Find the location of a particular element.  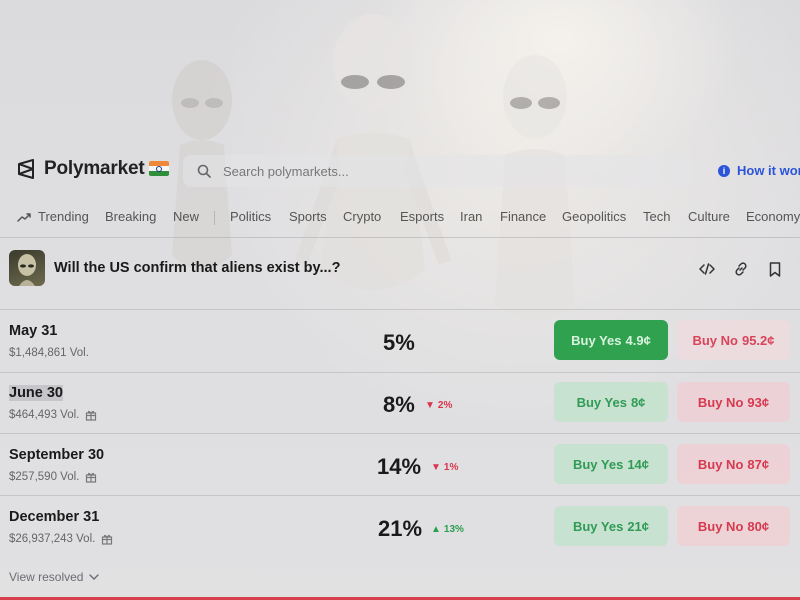

brand-name: Polymarket is located at coordinates (94, 168).